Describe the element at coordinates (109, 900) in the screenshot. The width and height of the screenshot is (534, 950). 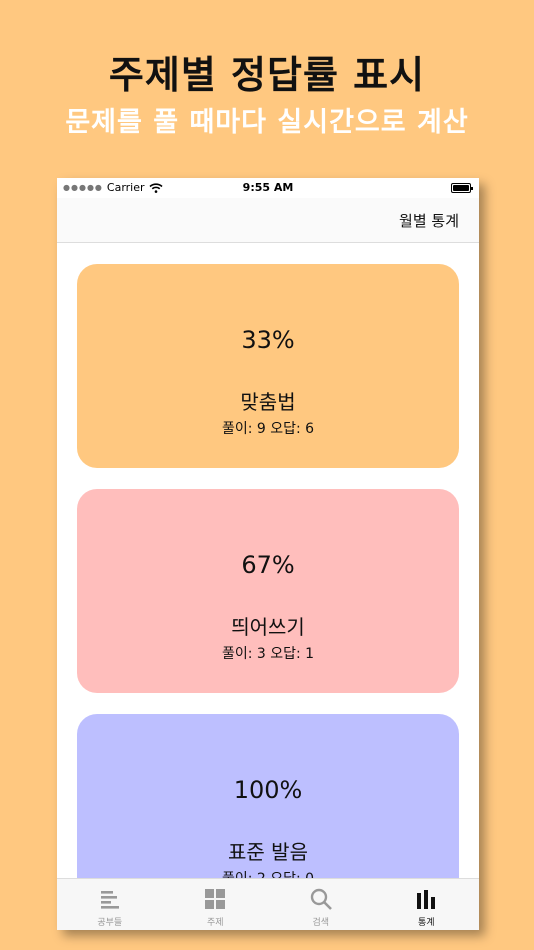
I see `list-bars-icon` at that location.